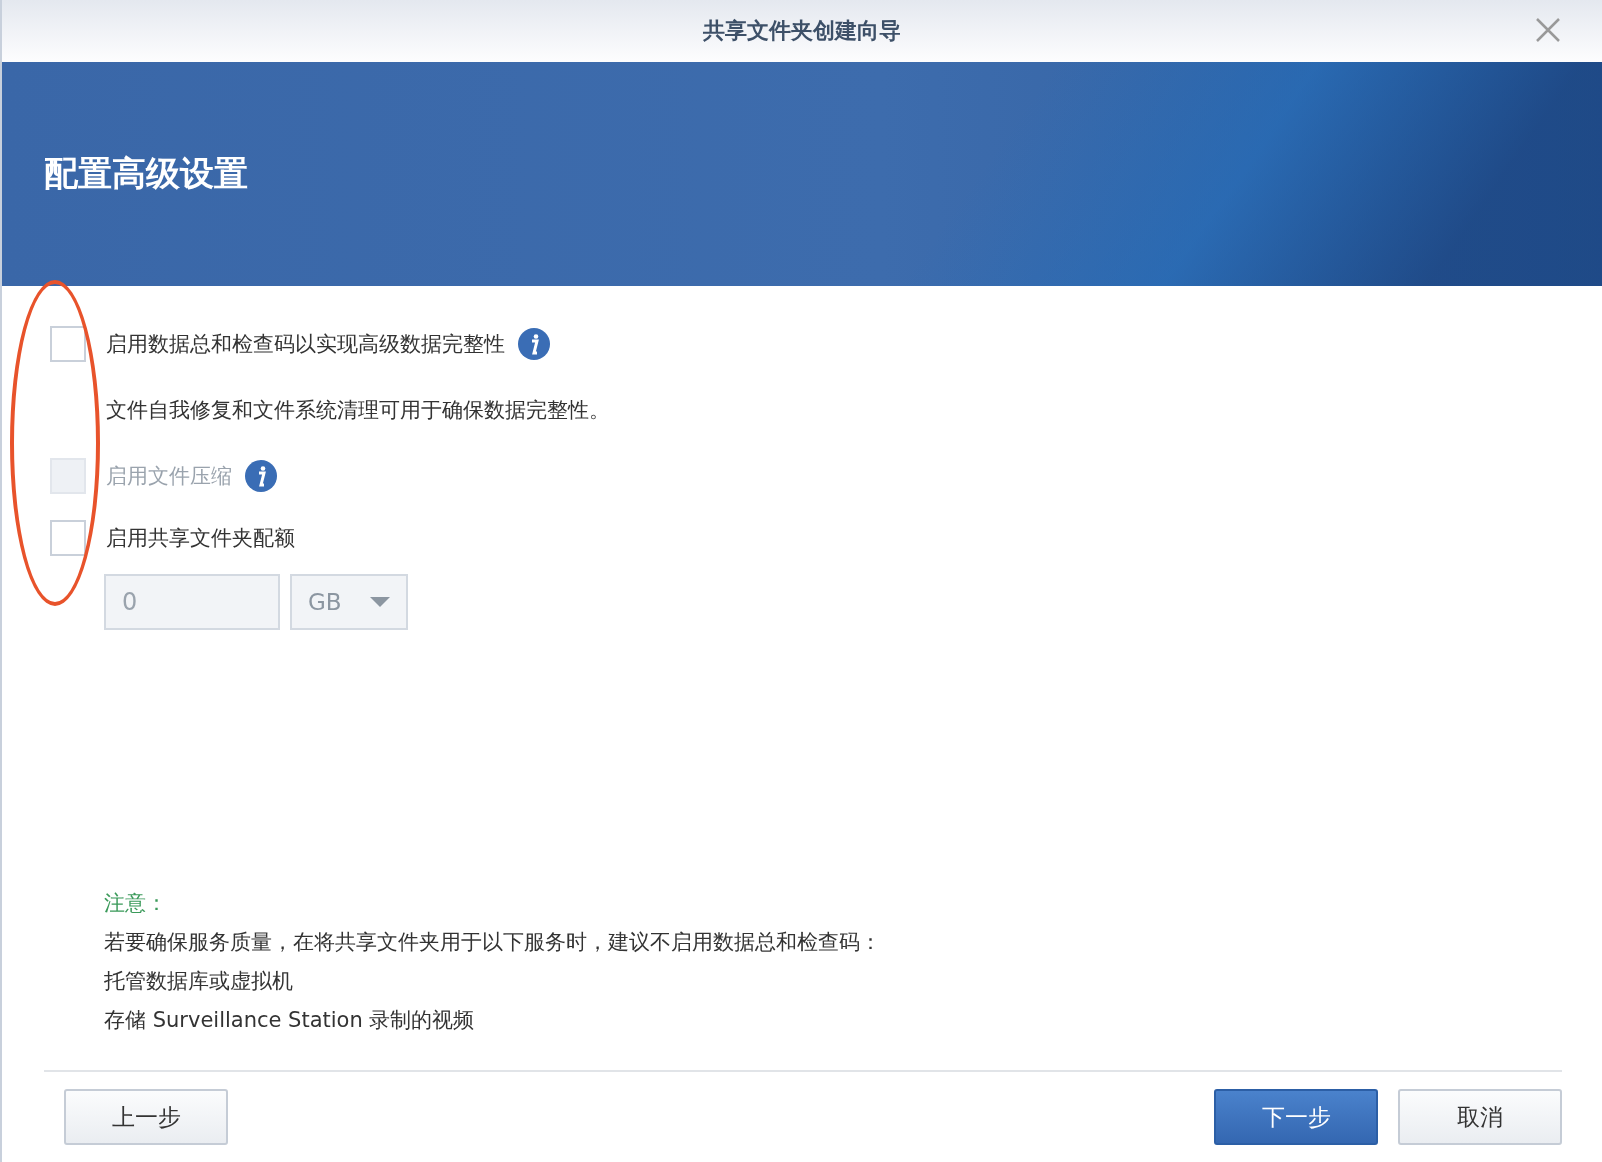  I want to click on option-label: 启用共享文件夹配额, so click(200, 538).